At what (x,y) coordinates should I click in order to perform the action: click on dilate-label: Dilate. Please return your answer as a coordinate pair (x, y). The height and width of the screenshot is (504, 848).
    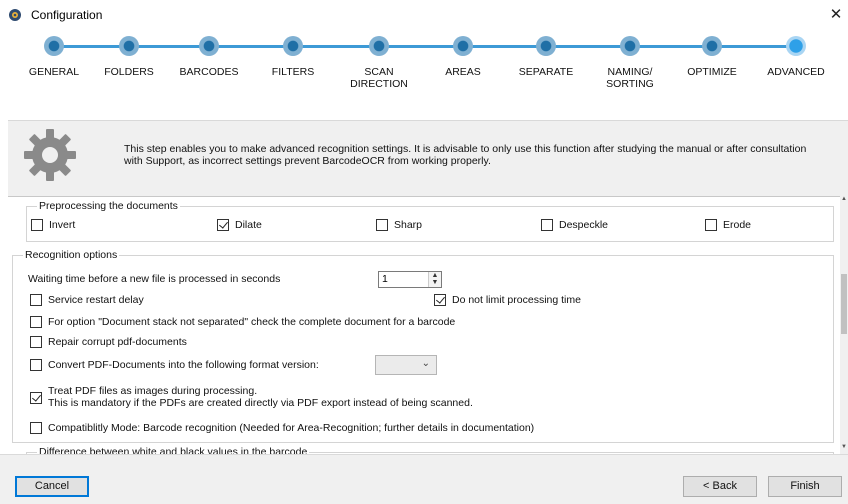
    Looking at the image, I should click on (248, 225).